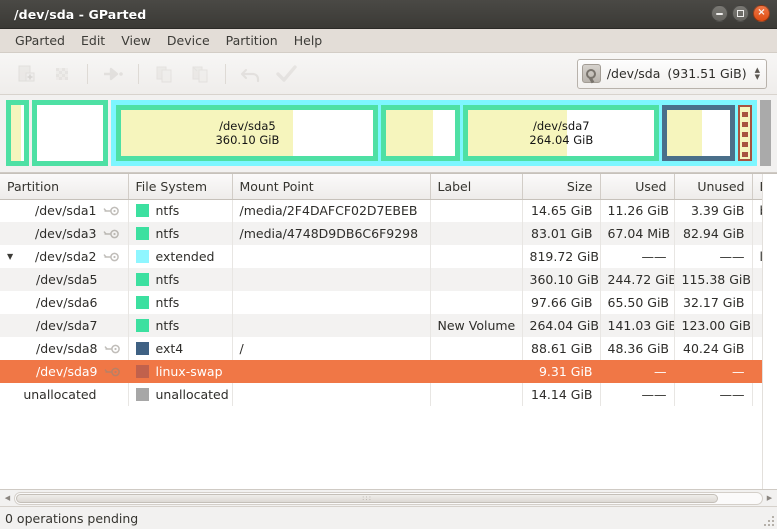  What do you see at coordinates (561, 210) in the screenshot?
I see `cell-size: 14.65 GiB` at bounding box center [561, 210].